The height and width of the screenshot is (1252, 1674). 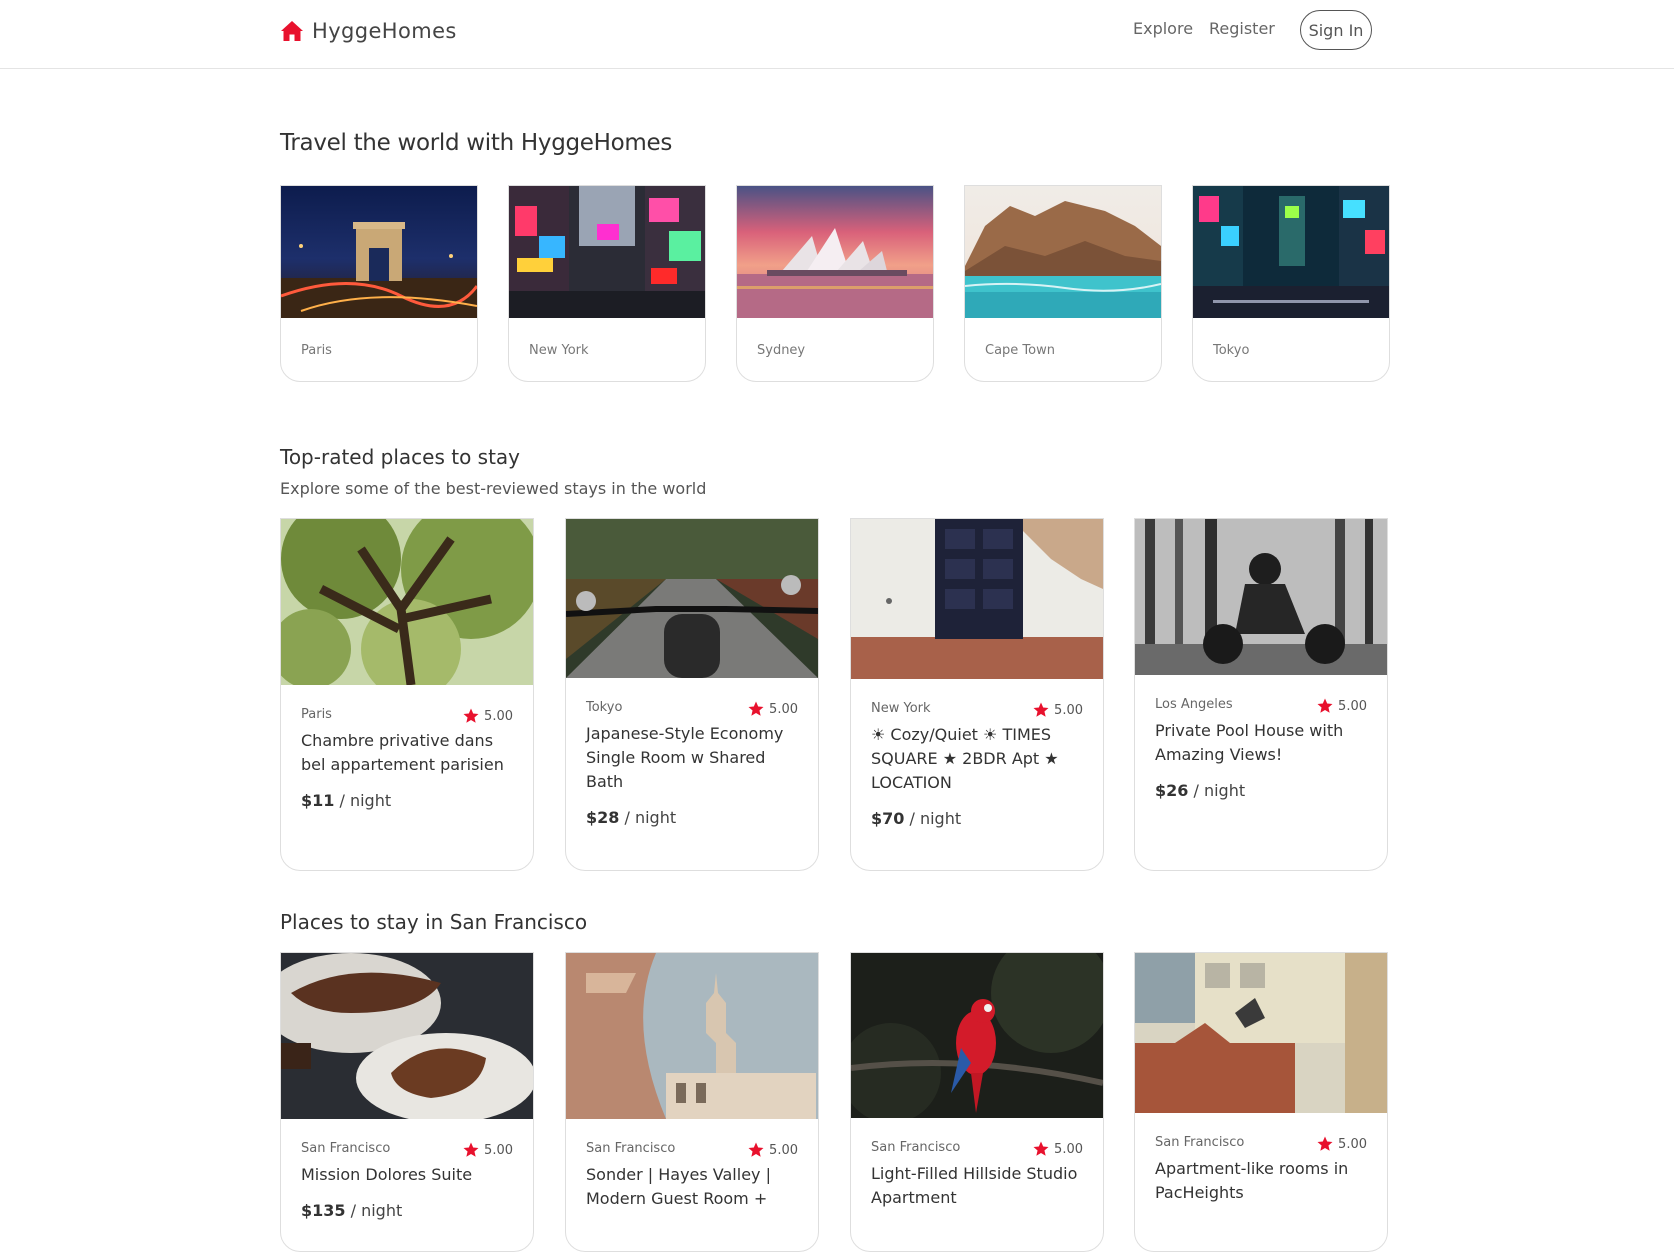 What do you see at coordinates (387, 1174) in the screenshot?
I see `listing-title: Mission Dolores Suite` at bounding box center [387, 1174].